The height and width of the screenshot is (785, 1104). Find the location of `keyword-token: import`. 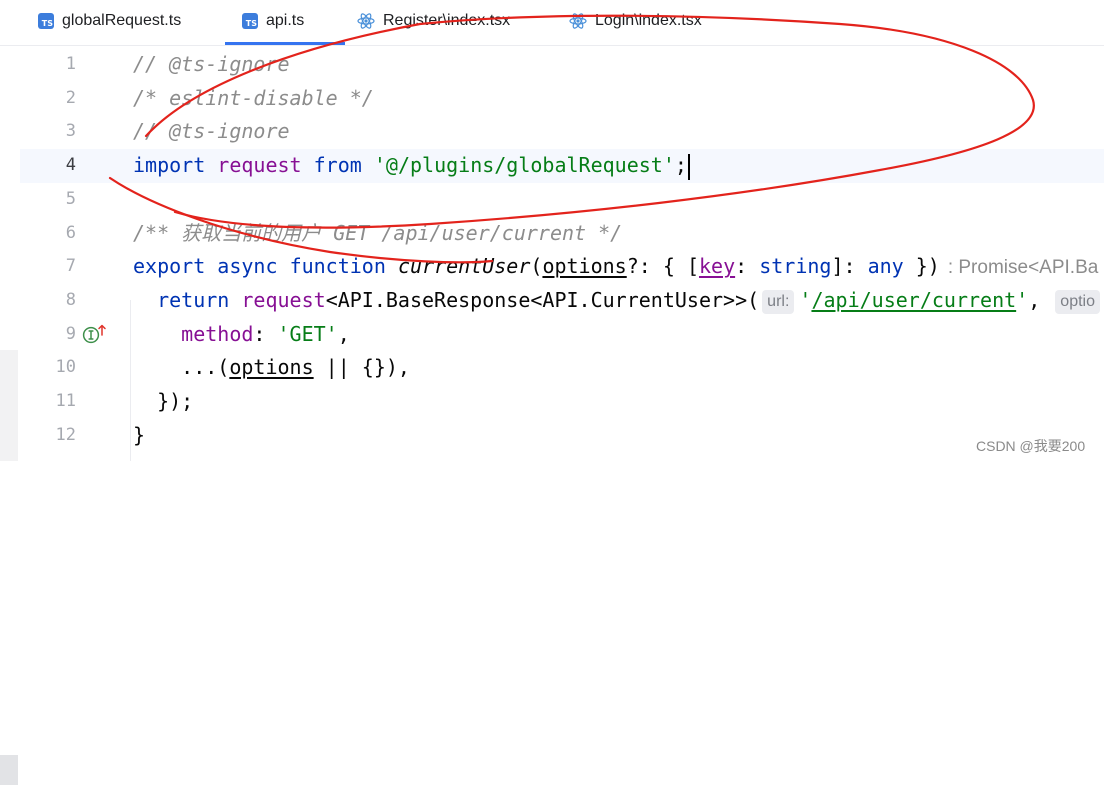

keyword-token: import is located at coordinates (169, 165).